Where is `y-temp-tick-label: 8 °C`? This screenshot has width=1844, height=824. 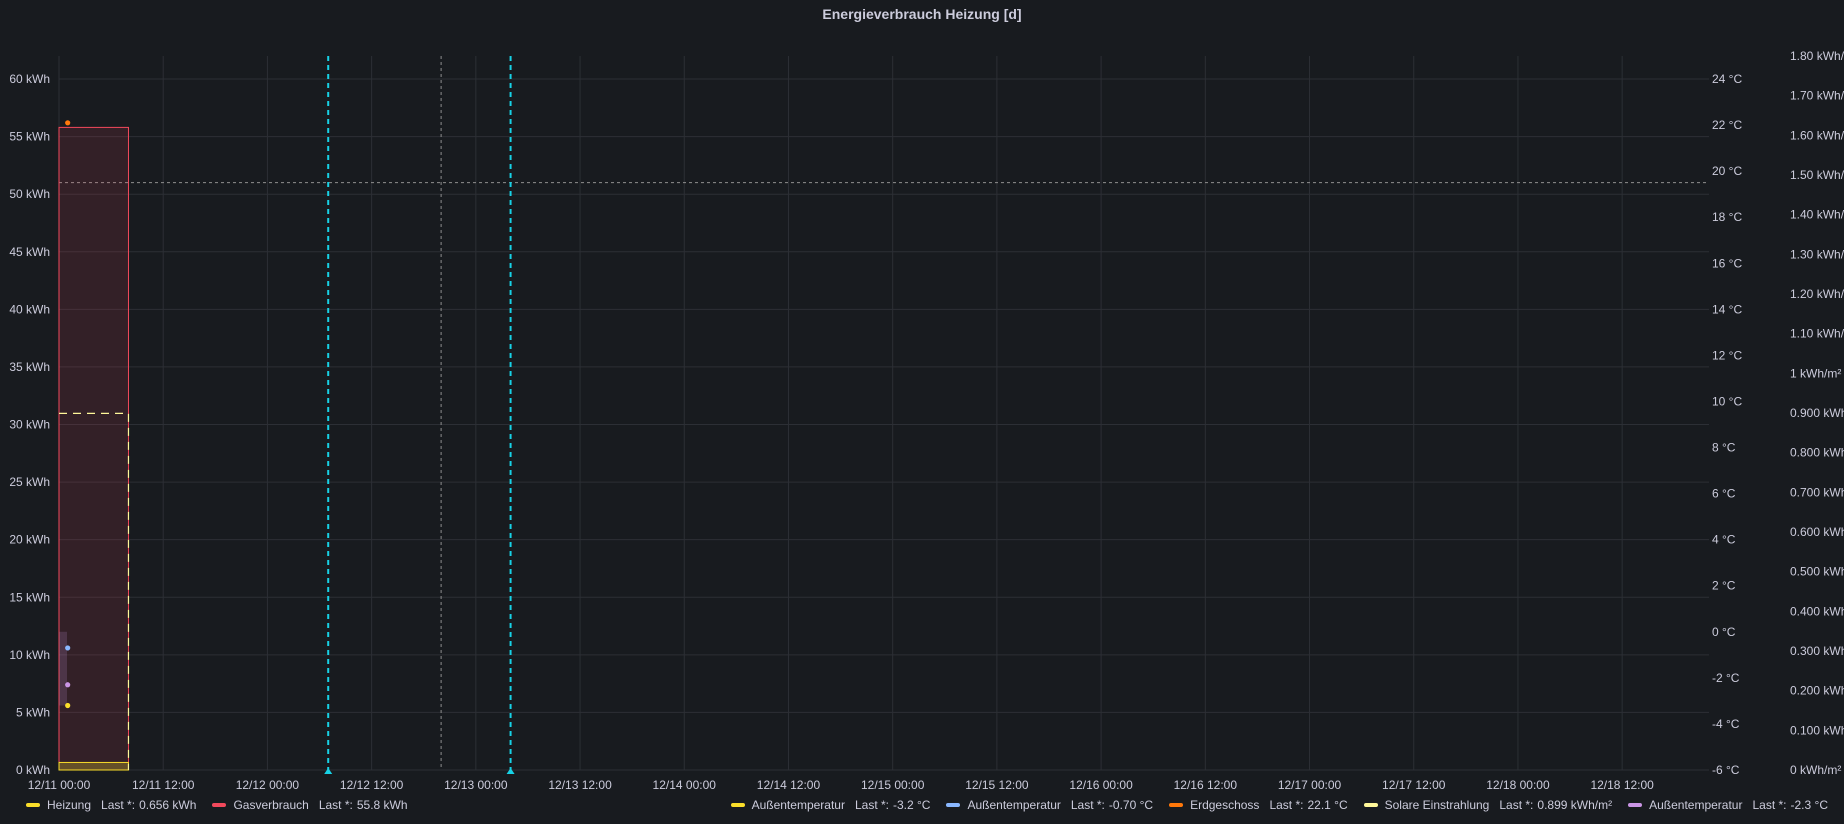
y-temp-tick-label: 8 °C is located at coordinates (1724, 448).